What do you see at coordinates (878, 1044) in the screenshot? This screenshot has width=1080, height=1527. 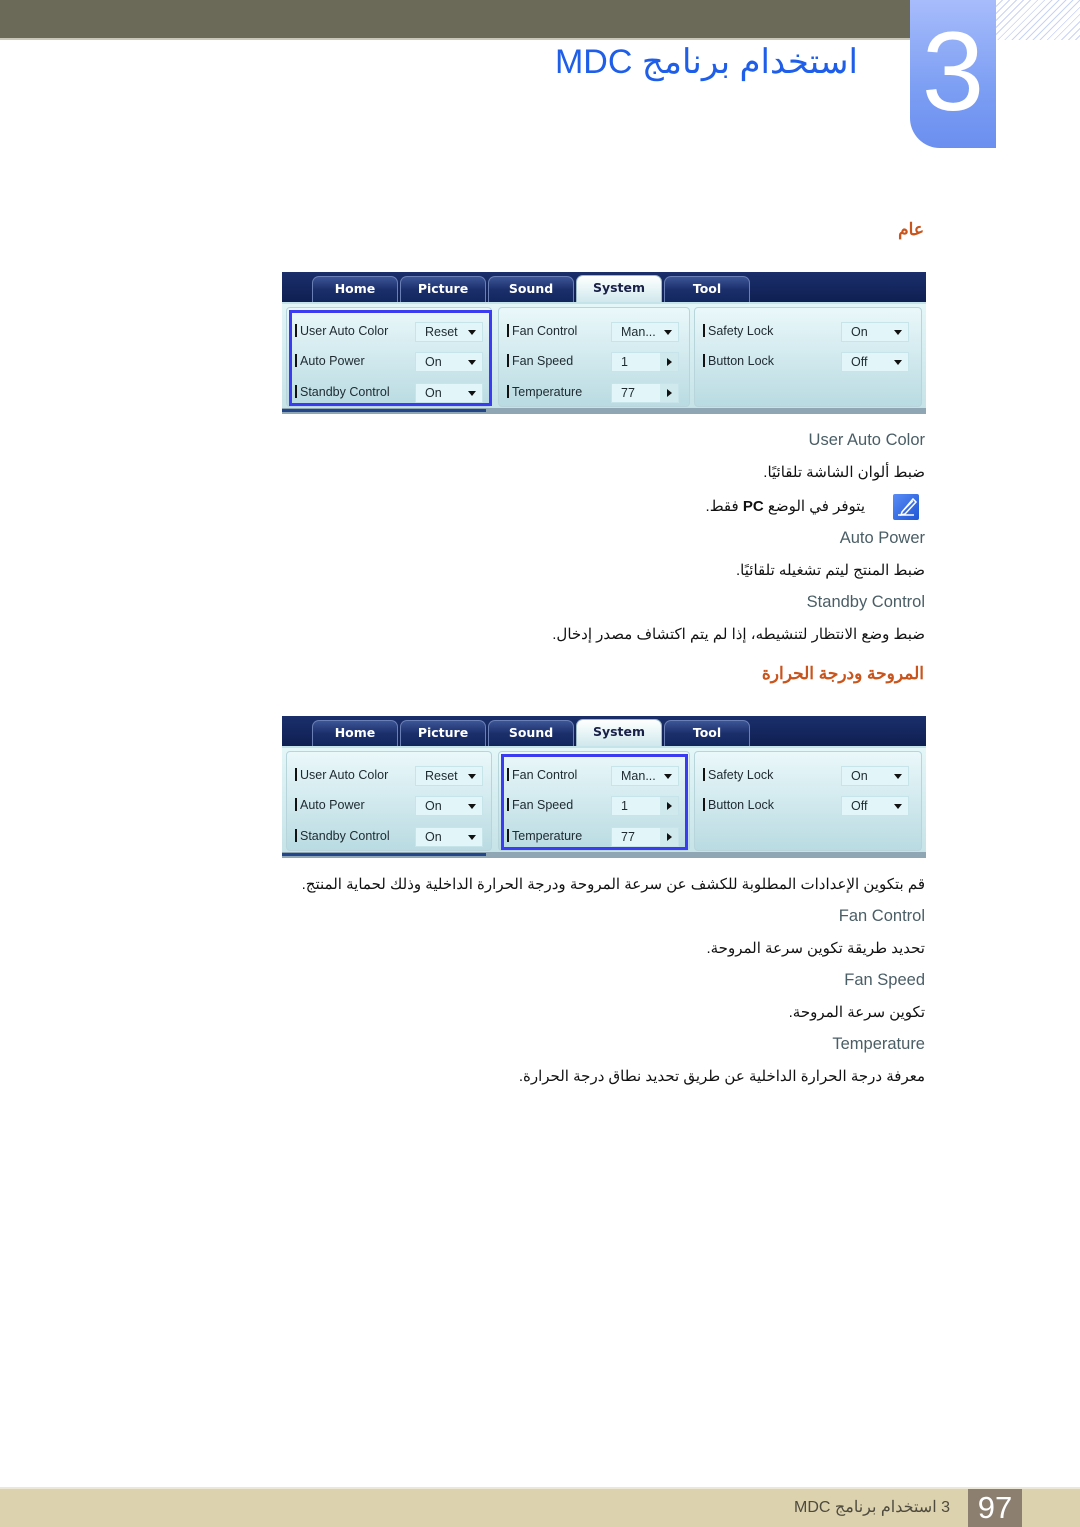 I see `term-temperature: Temperature` at bounding box center [878, 1044].